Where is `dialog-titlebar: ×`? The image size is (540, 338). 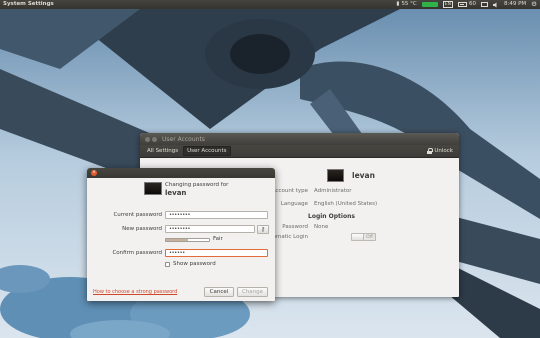
dialog-titlebar: × is located at coordinates (181, 173).